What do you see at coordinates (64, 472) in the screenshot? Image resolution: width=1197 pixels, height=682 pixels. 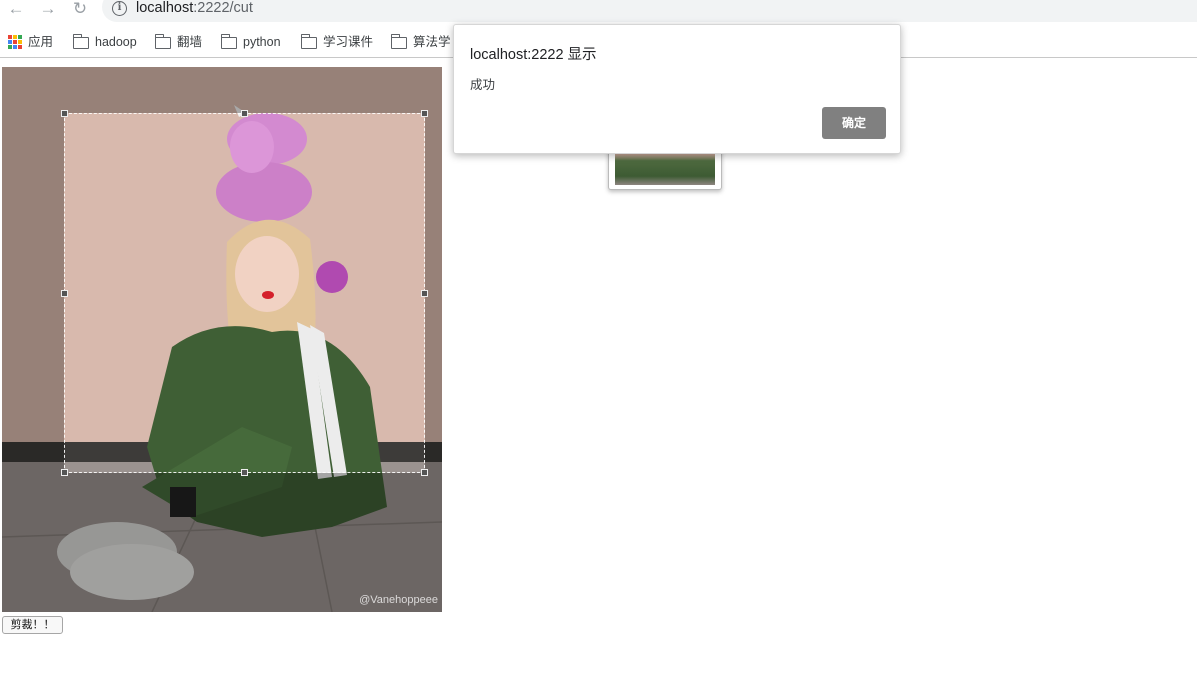 I see `crop-handle-sw` at bounding box center [64, 472].